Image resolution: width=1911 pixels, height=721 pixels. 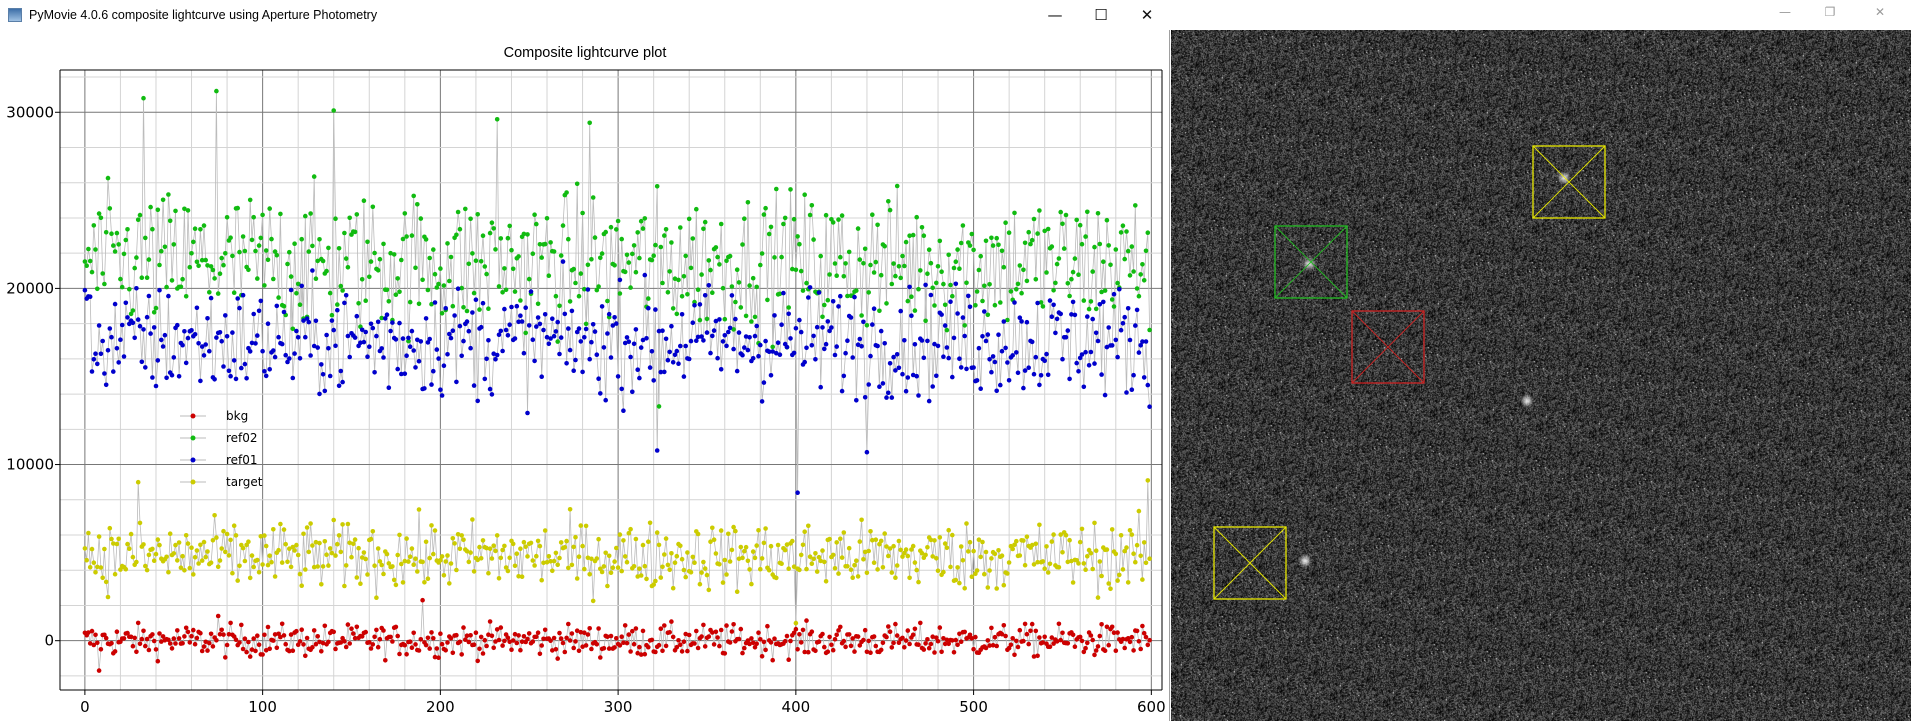 I want to click on aperture-ref01, so click(x=1388, y=347).